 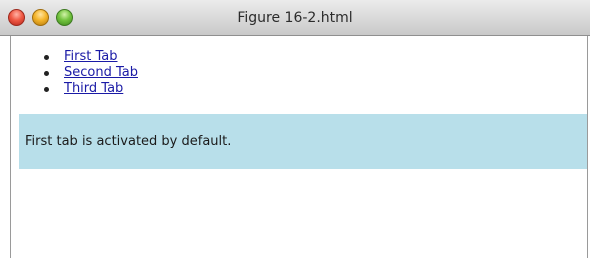 I want to click on tab-list-item-first: First Tab, so click(x=89, y=57).